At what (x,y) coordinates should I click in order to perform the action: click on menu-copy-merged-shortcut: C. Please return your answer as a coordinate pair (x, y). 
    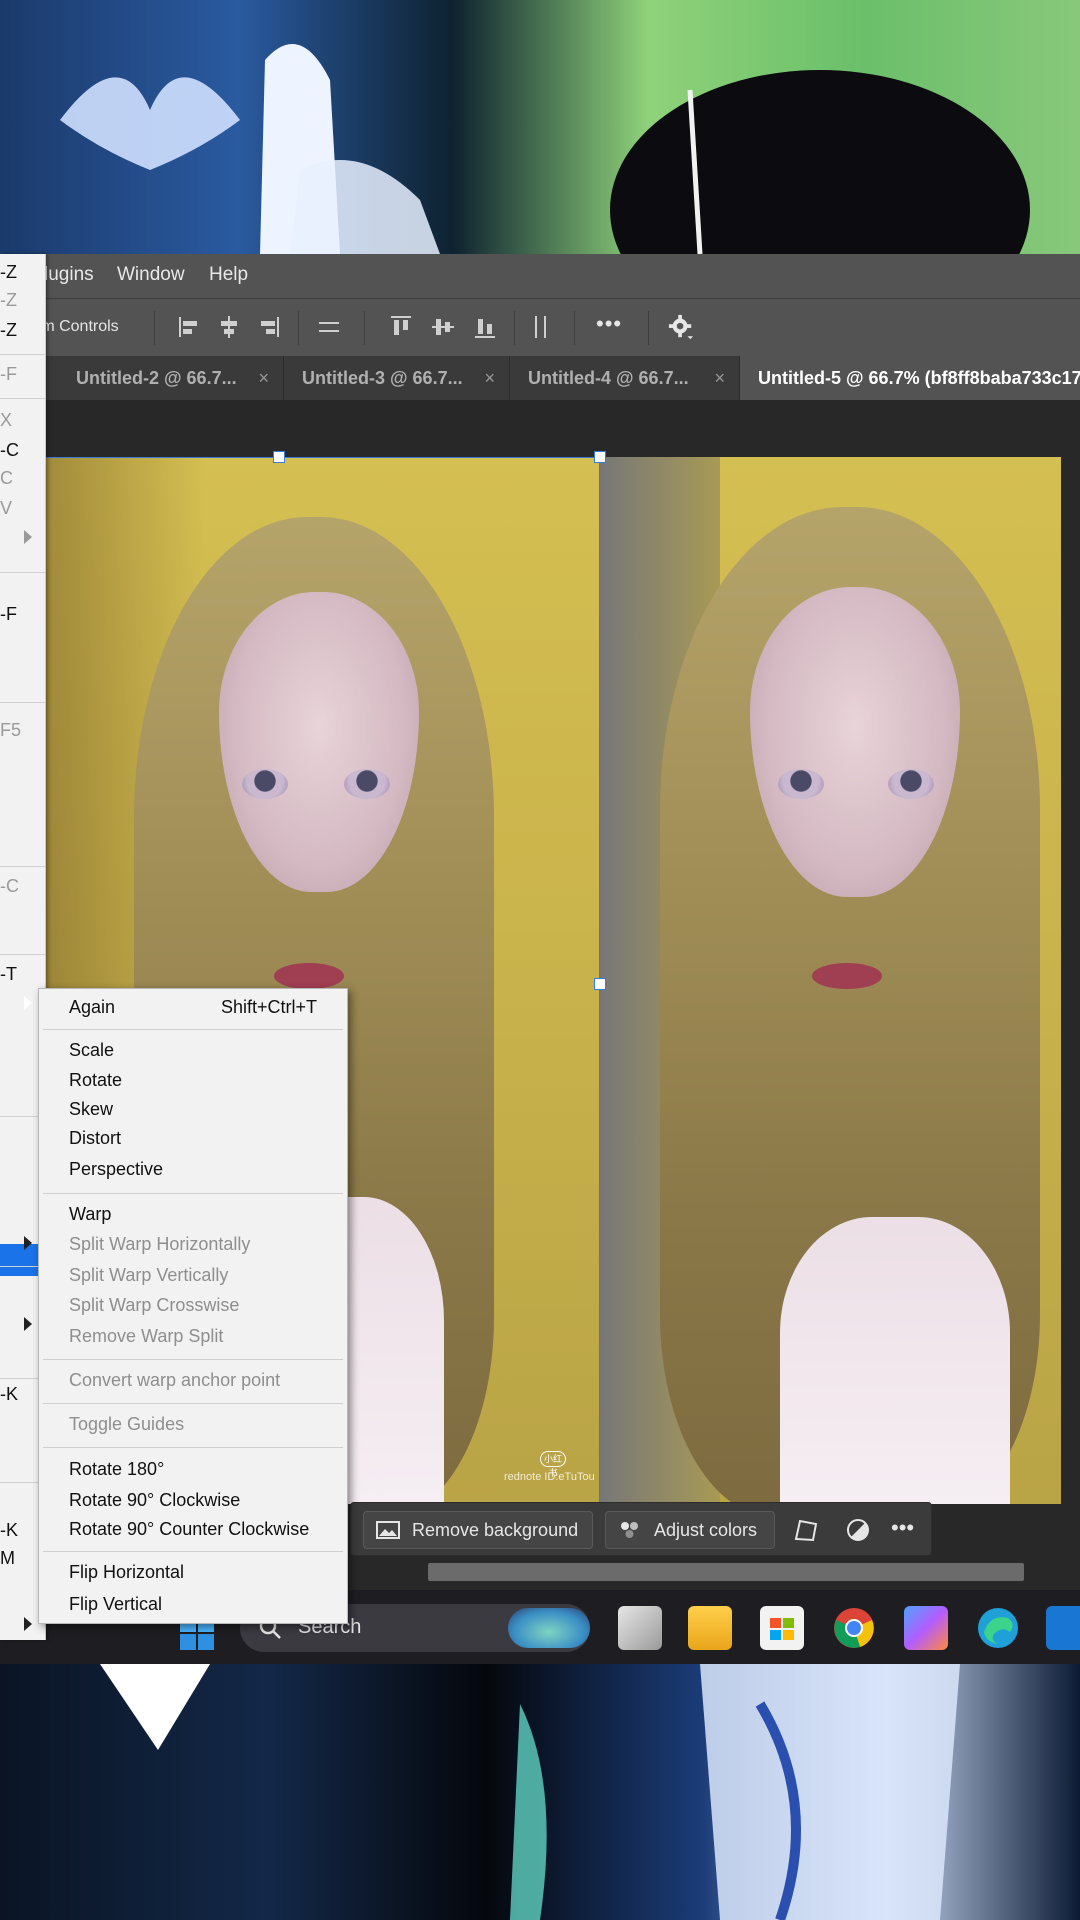
    Looking at the image, I should click on (6, 478).